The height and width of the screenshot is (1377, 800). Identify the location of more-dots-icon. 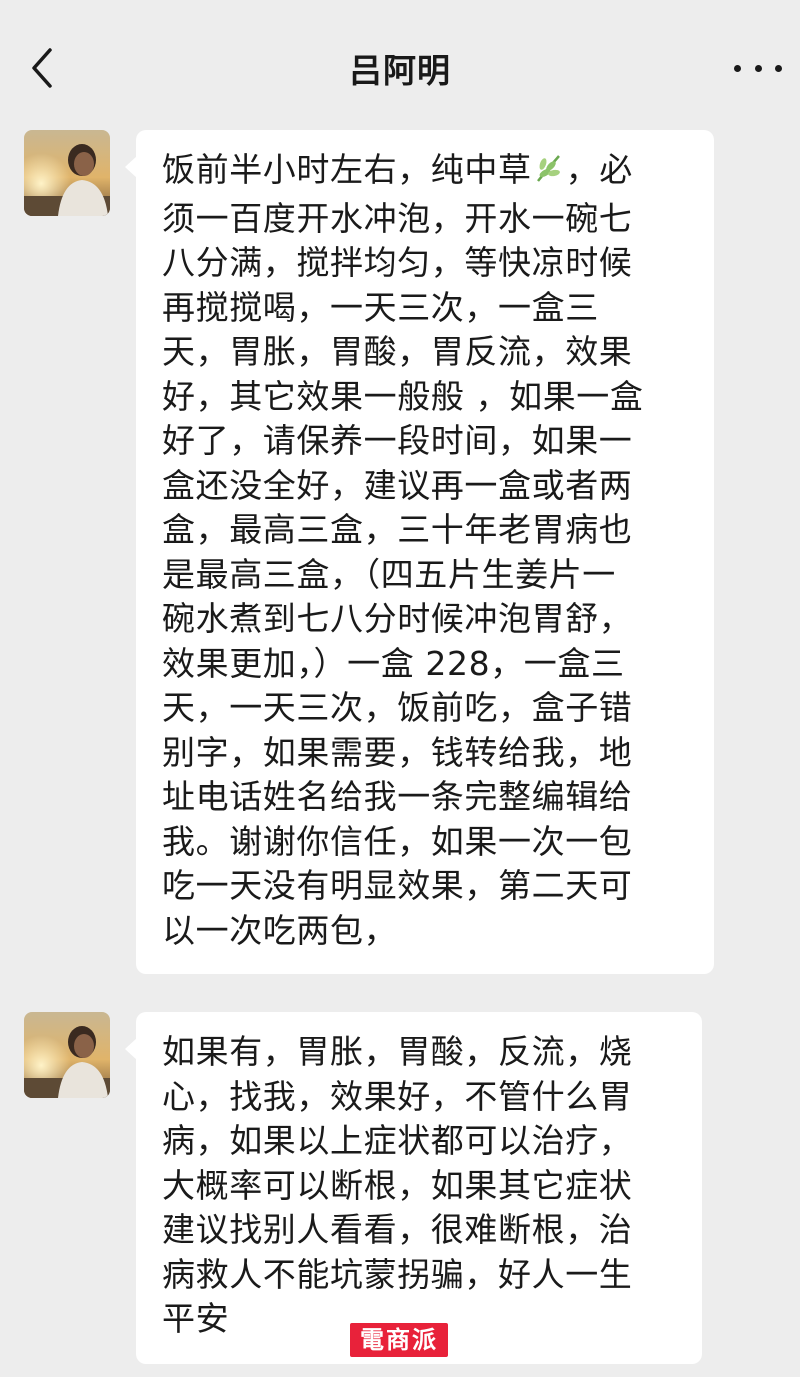
(737, 68).